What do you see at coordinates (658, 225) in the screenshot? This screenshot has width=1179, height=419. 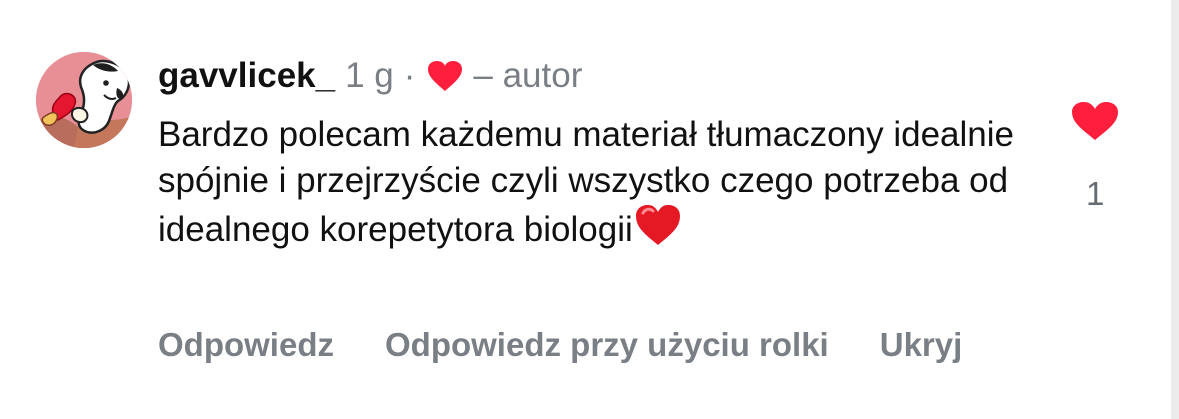 I see `heart-emoji-icon` at bounding box center [658, 225].